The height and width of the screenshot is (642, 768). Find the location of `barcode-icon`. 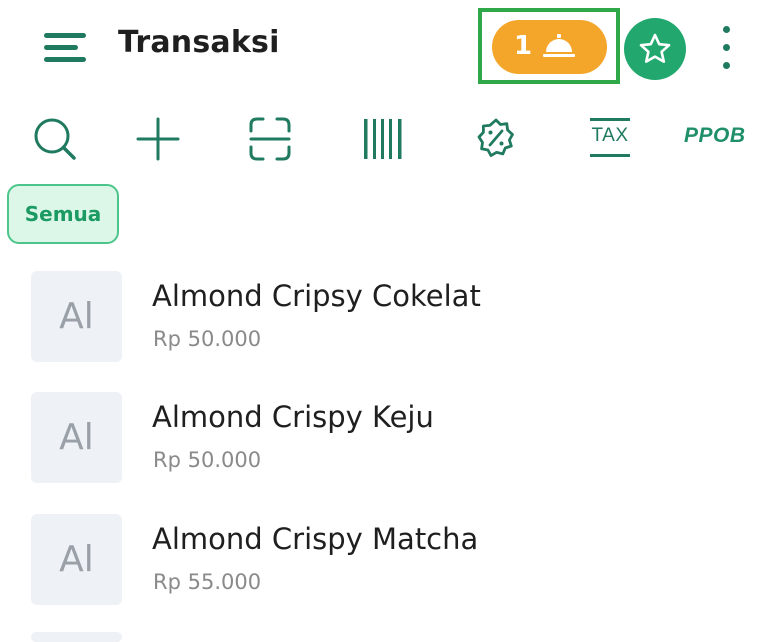

barcode-icon is located at coordinates (383, 139).